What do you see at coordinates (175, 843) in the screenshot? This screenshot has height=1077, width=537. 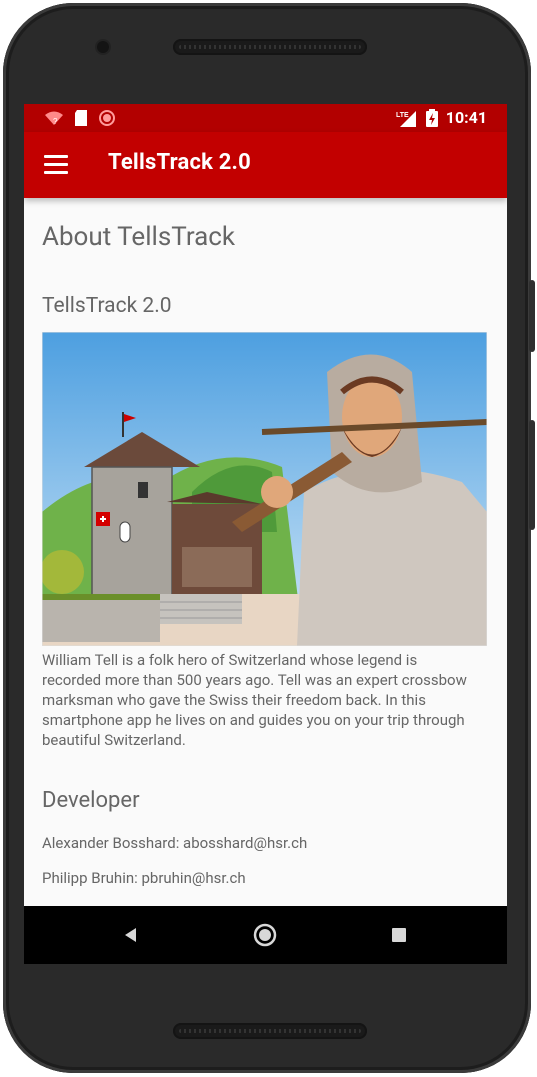 I see `developer-entry: Alexander Bosshard: abosshard@hsr.ch` at bounding box center [175, 843].